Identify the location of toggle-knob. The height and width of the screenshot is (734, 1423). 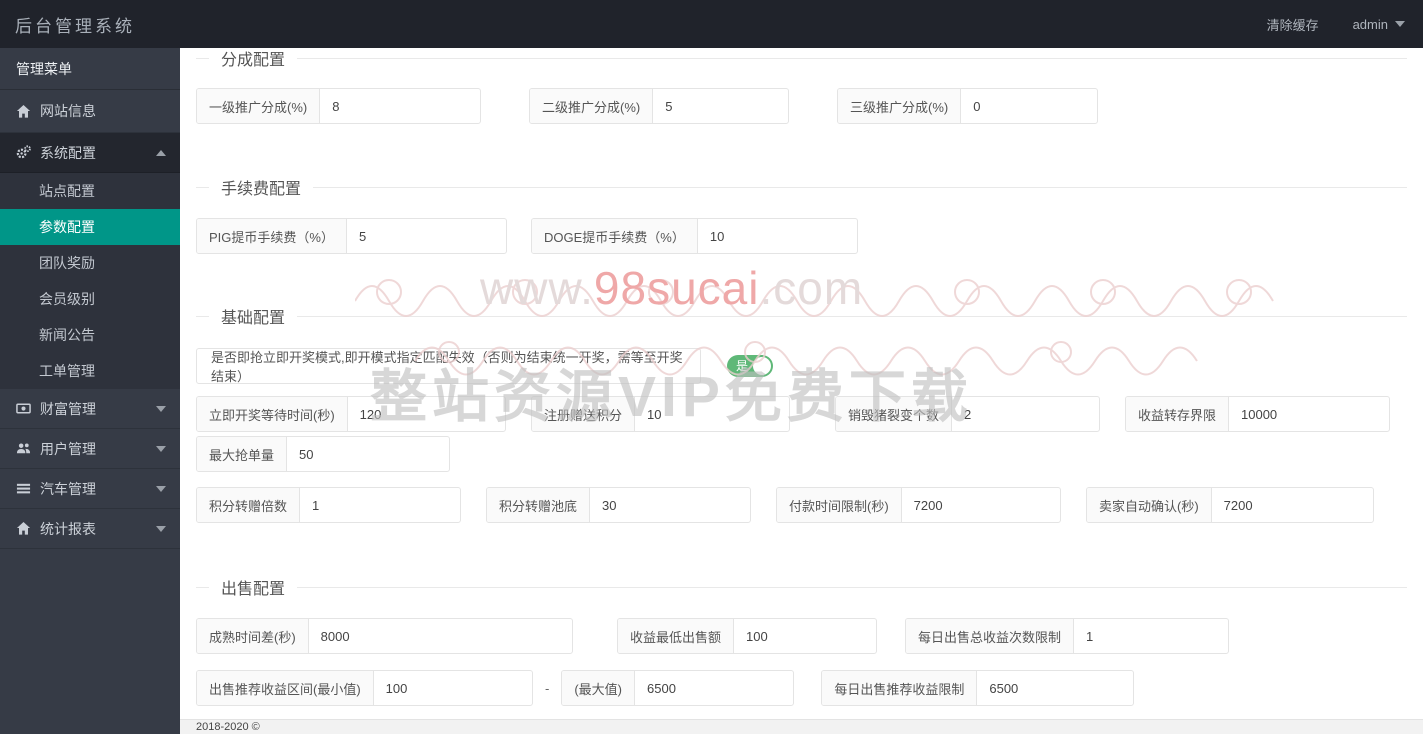
(762, 366).